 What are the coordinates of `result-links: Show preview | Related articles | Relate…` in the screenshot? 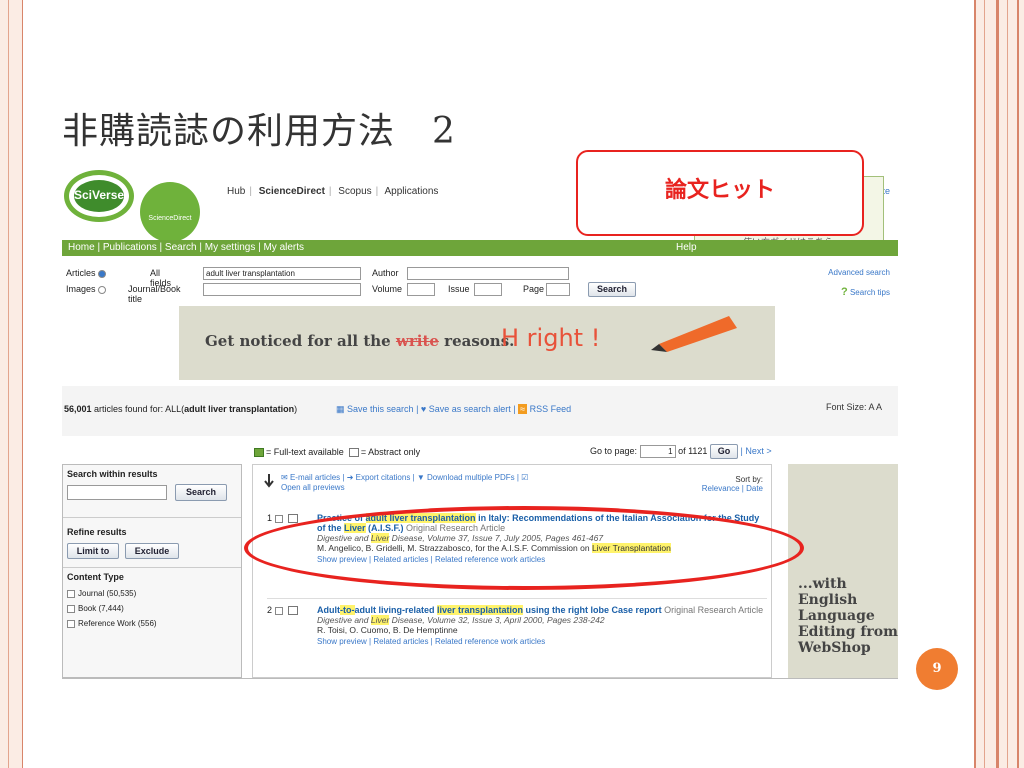 It's located at (542, 641).